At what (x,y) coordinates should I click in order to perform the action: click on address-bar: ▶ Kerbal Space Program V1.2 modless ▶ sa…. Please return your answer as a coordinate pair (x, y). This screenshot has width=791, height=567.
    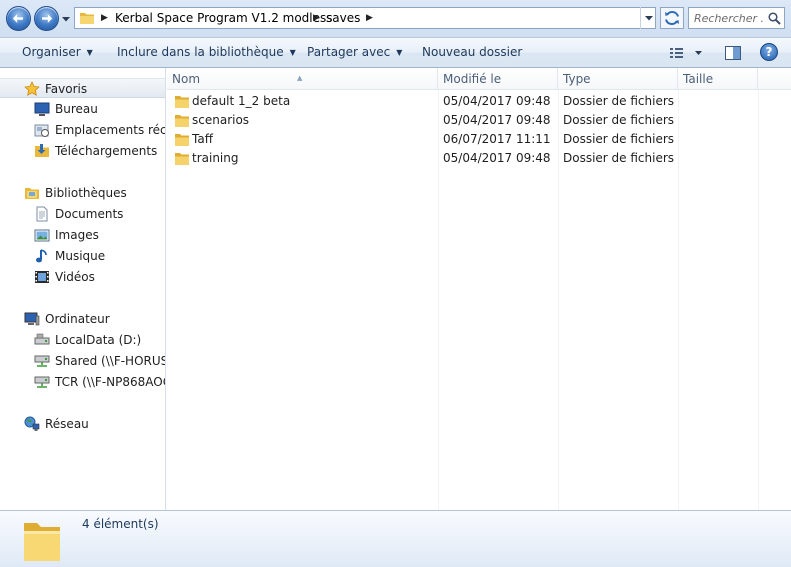
    Looking at the image, I should click on (365, 18).